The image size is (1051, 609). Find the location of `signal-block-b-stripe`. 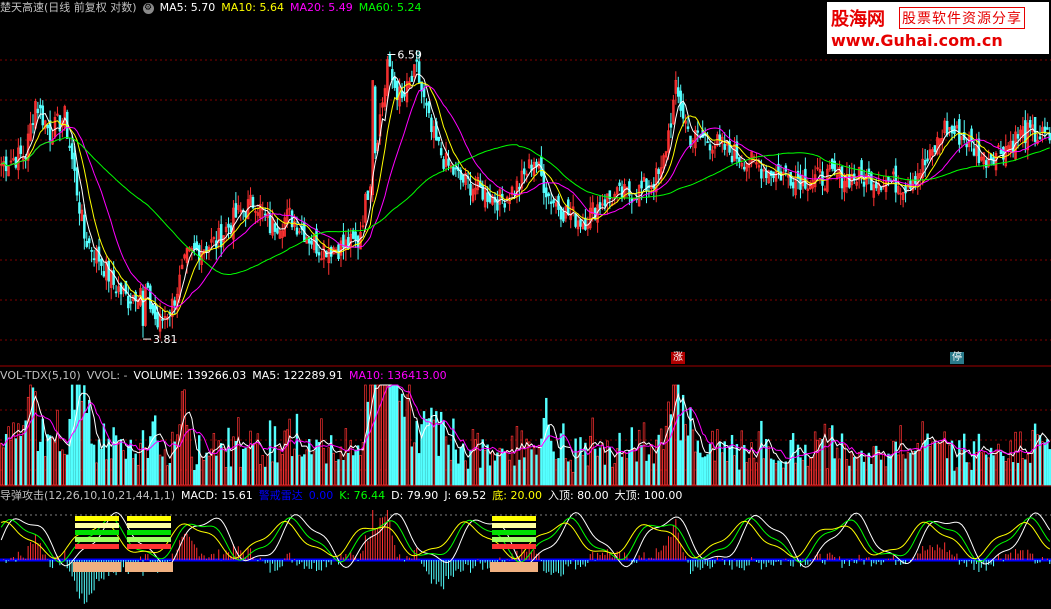

signal-block-b-stripe is located at coordinates (149, 525).